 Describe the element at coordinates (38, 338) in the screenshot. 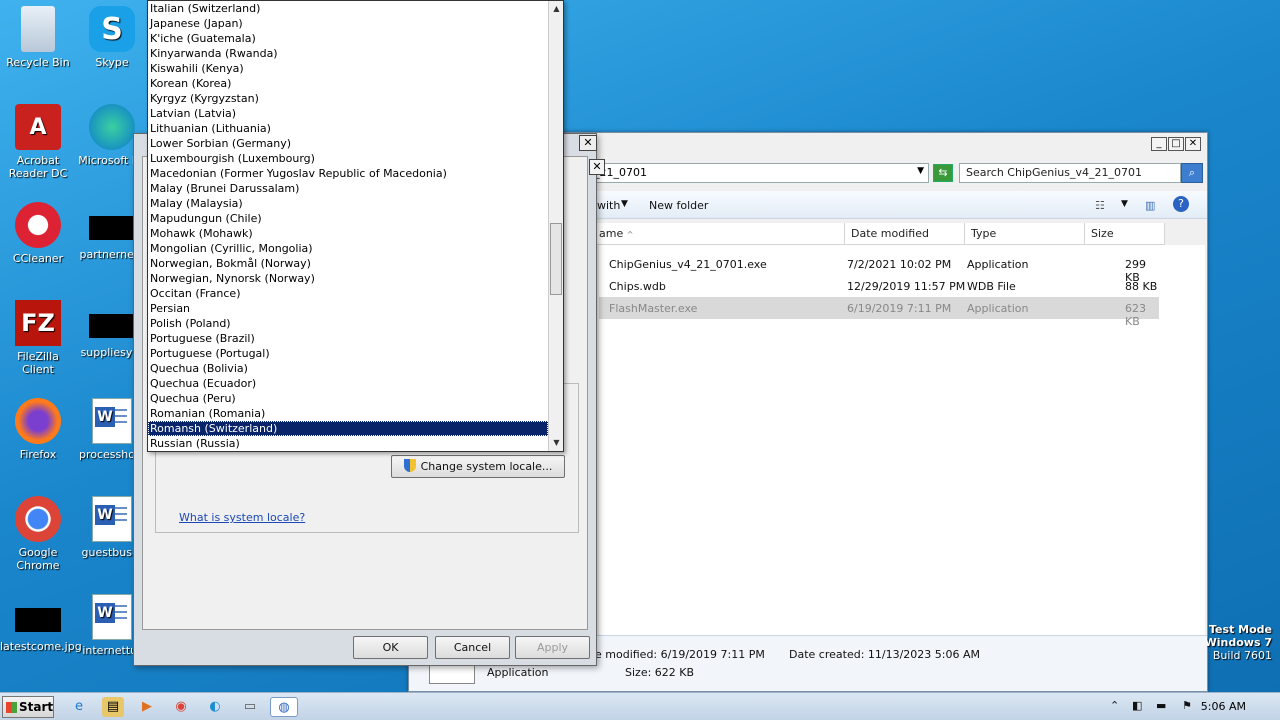

I see `desktop-icon: FZ FileZilla Client` at that location.